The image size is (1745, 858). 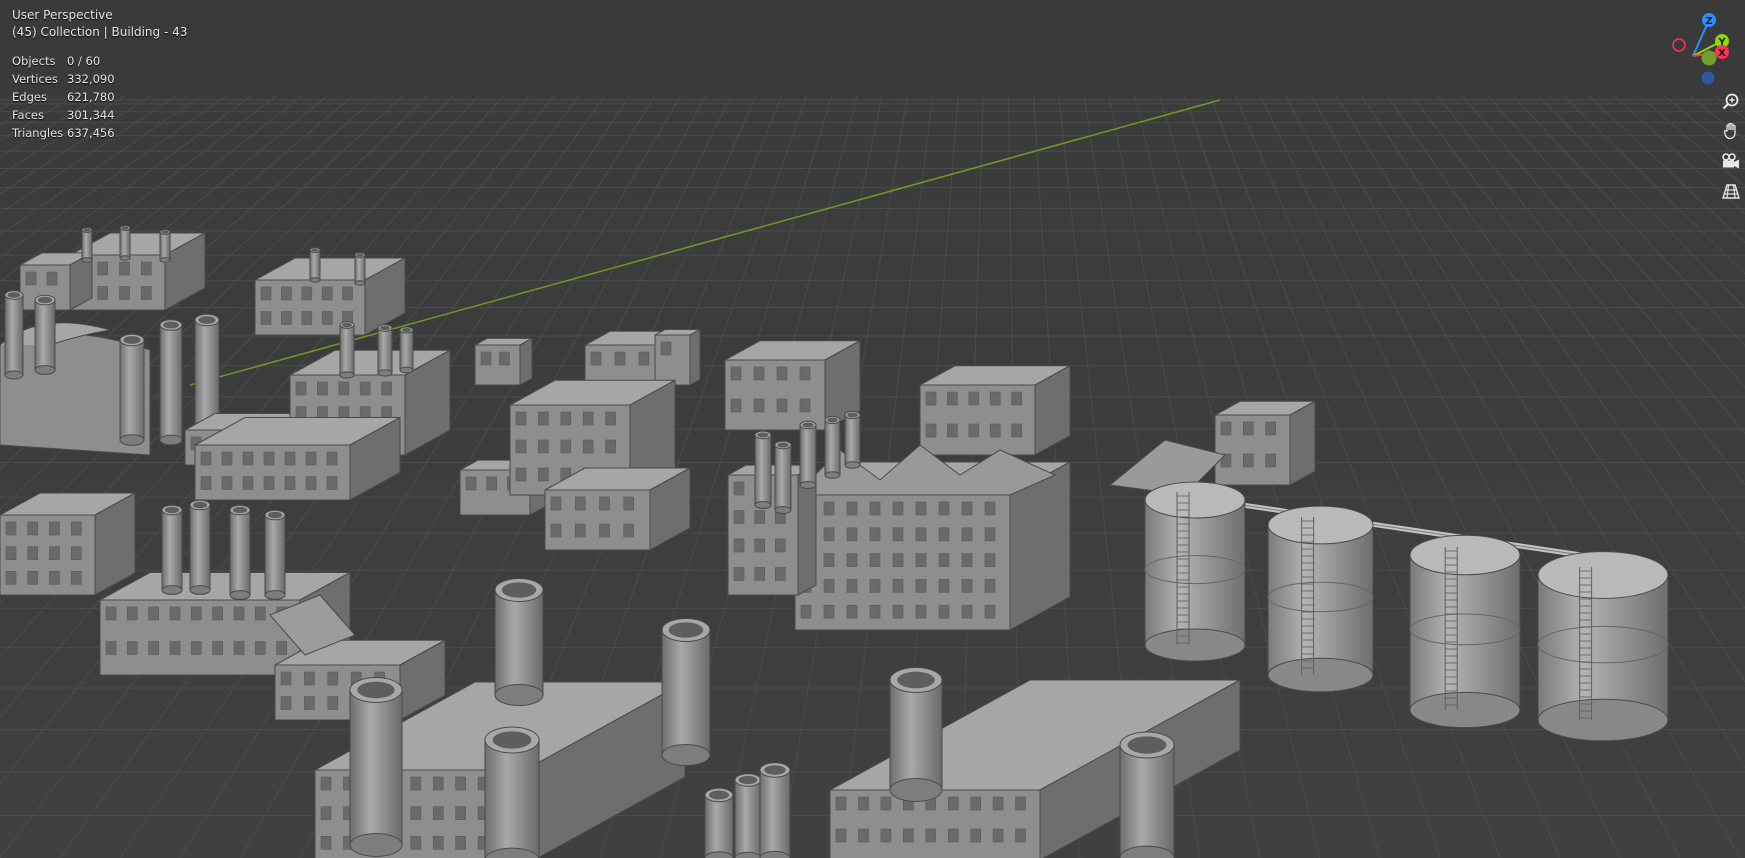 What do you see at coordinates (63, 79) in the screenshot?
I see `stats-row-vertices: Vertices 332,090` at bounding box center [63, 79].